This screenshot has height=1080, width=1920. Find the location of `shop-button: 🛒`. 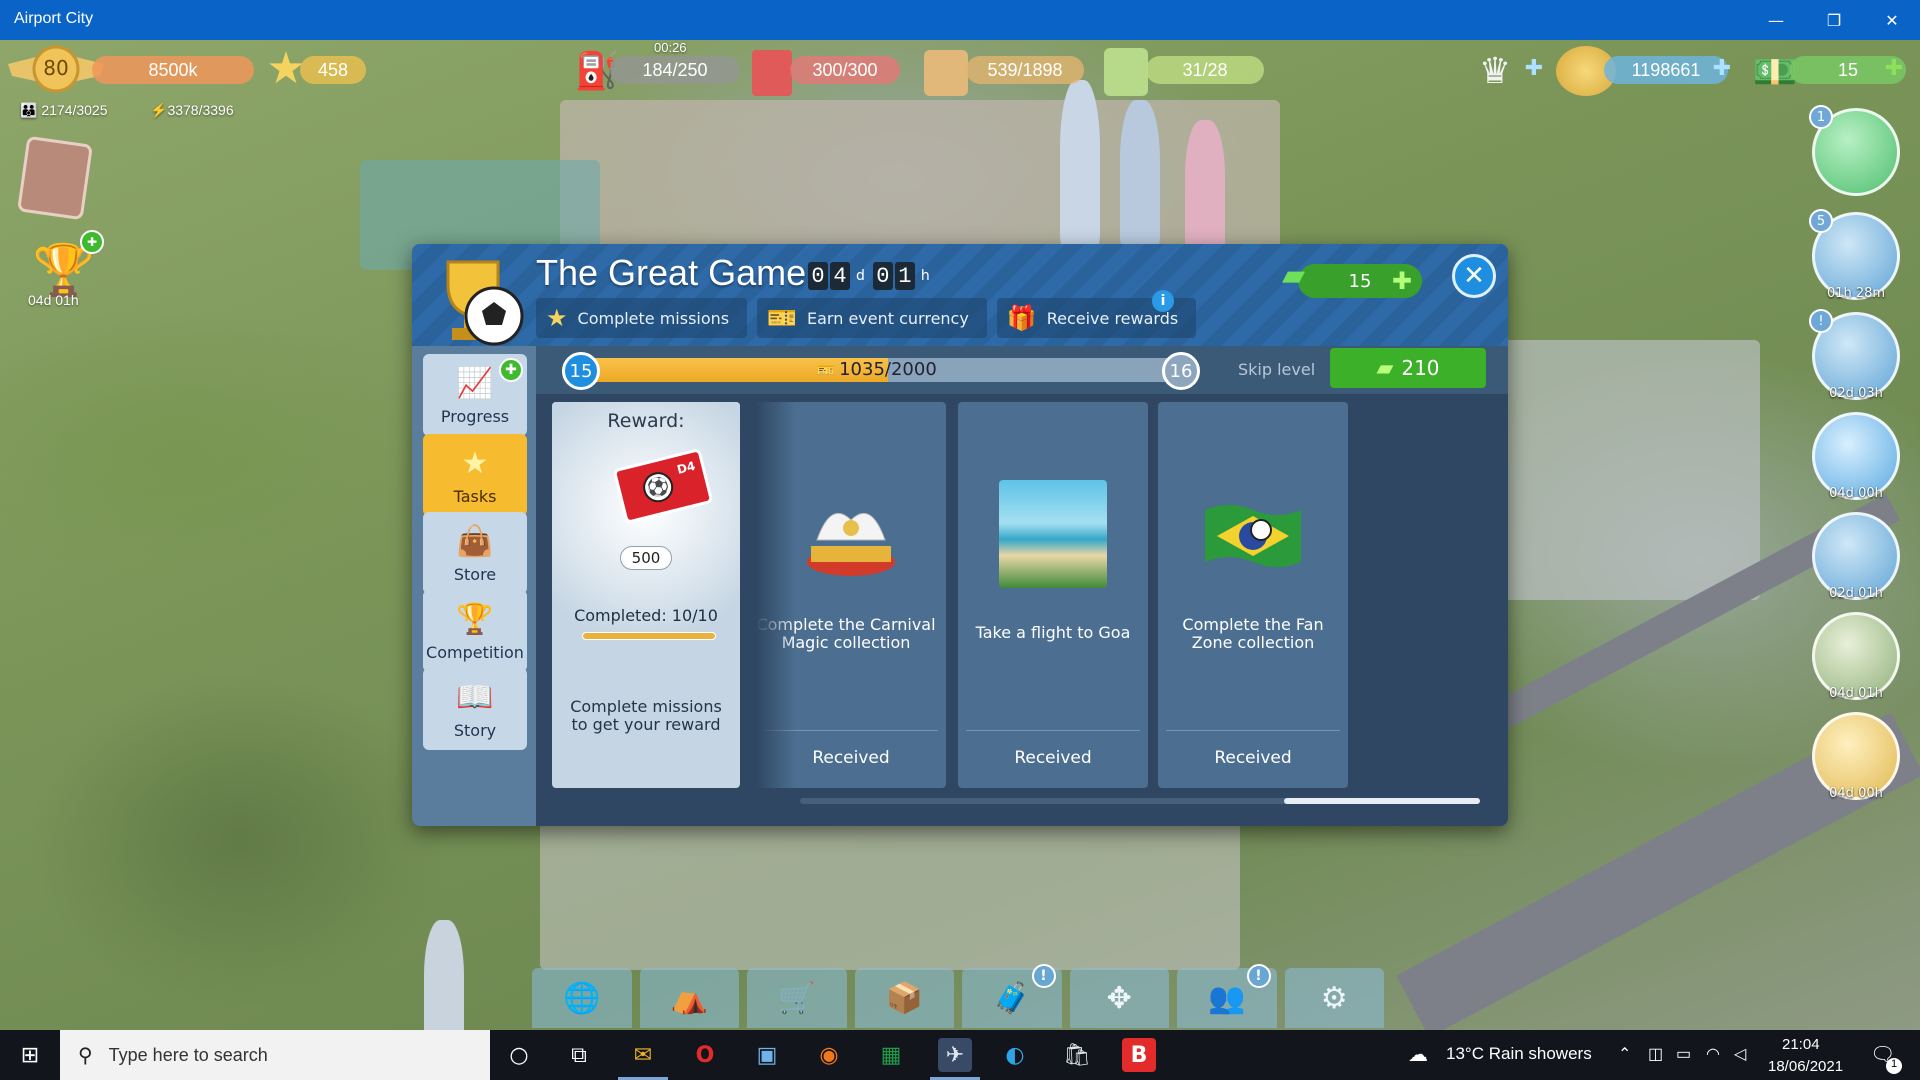

shop-button: 🛒 is located at coordinates (797, 998).